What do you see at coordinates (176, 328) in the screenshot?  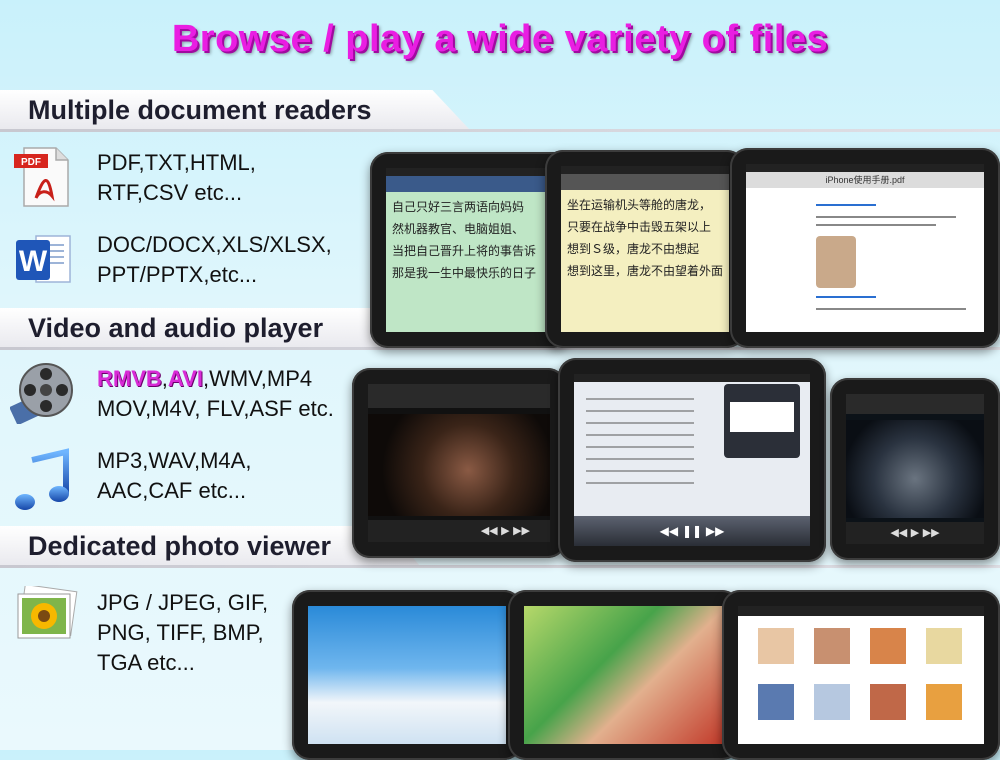 I see `section-heading: Video and audio player` at bounding box center [176, 328].